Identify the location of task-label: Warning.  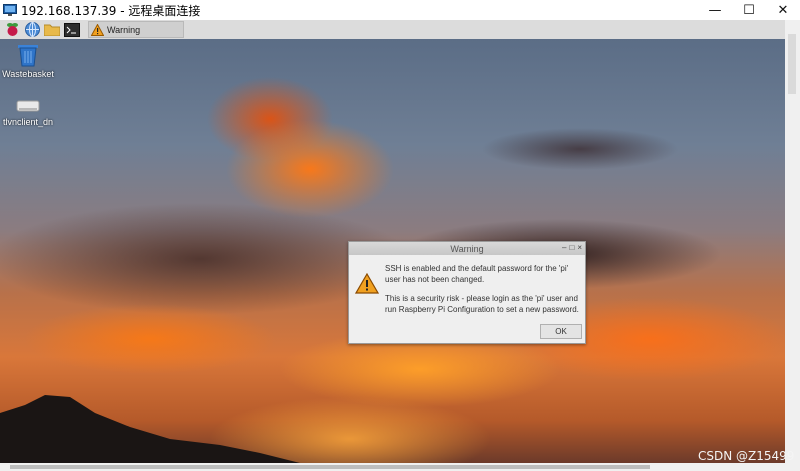
(124, 29).